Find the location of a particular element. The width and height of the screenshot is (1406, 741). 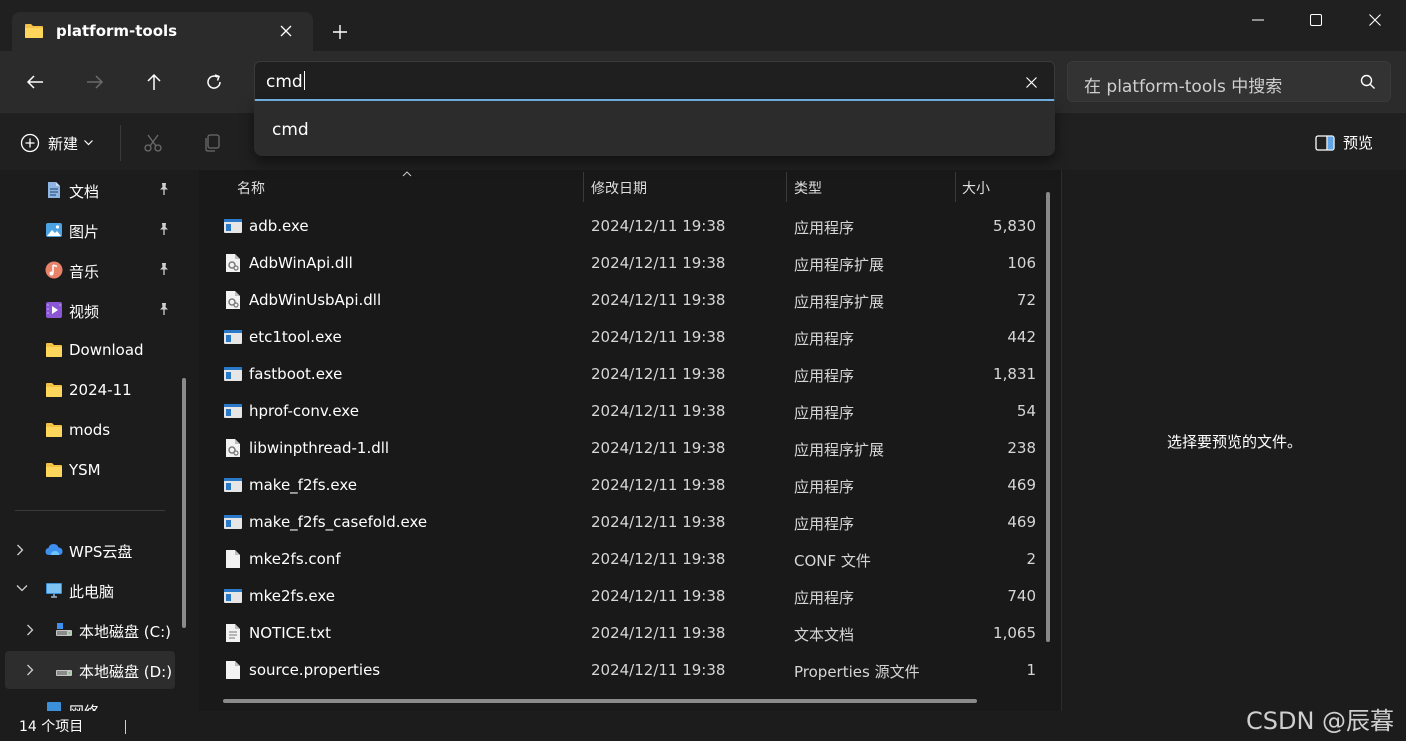

file-row: etc1tool.exe 2024/12/11 19:38 应用程序 442 is located at coordinates (621, 336).